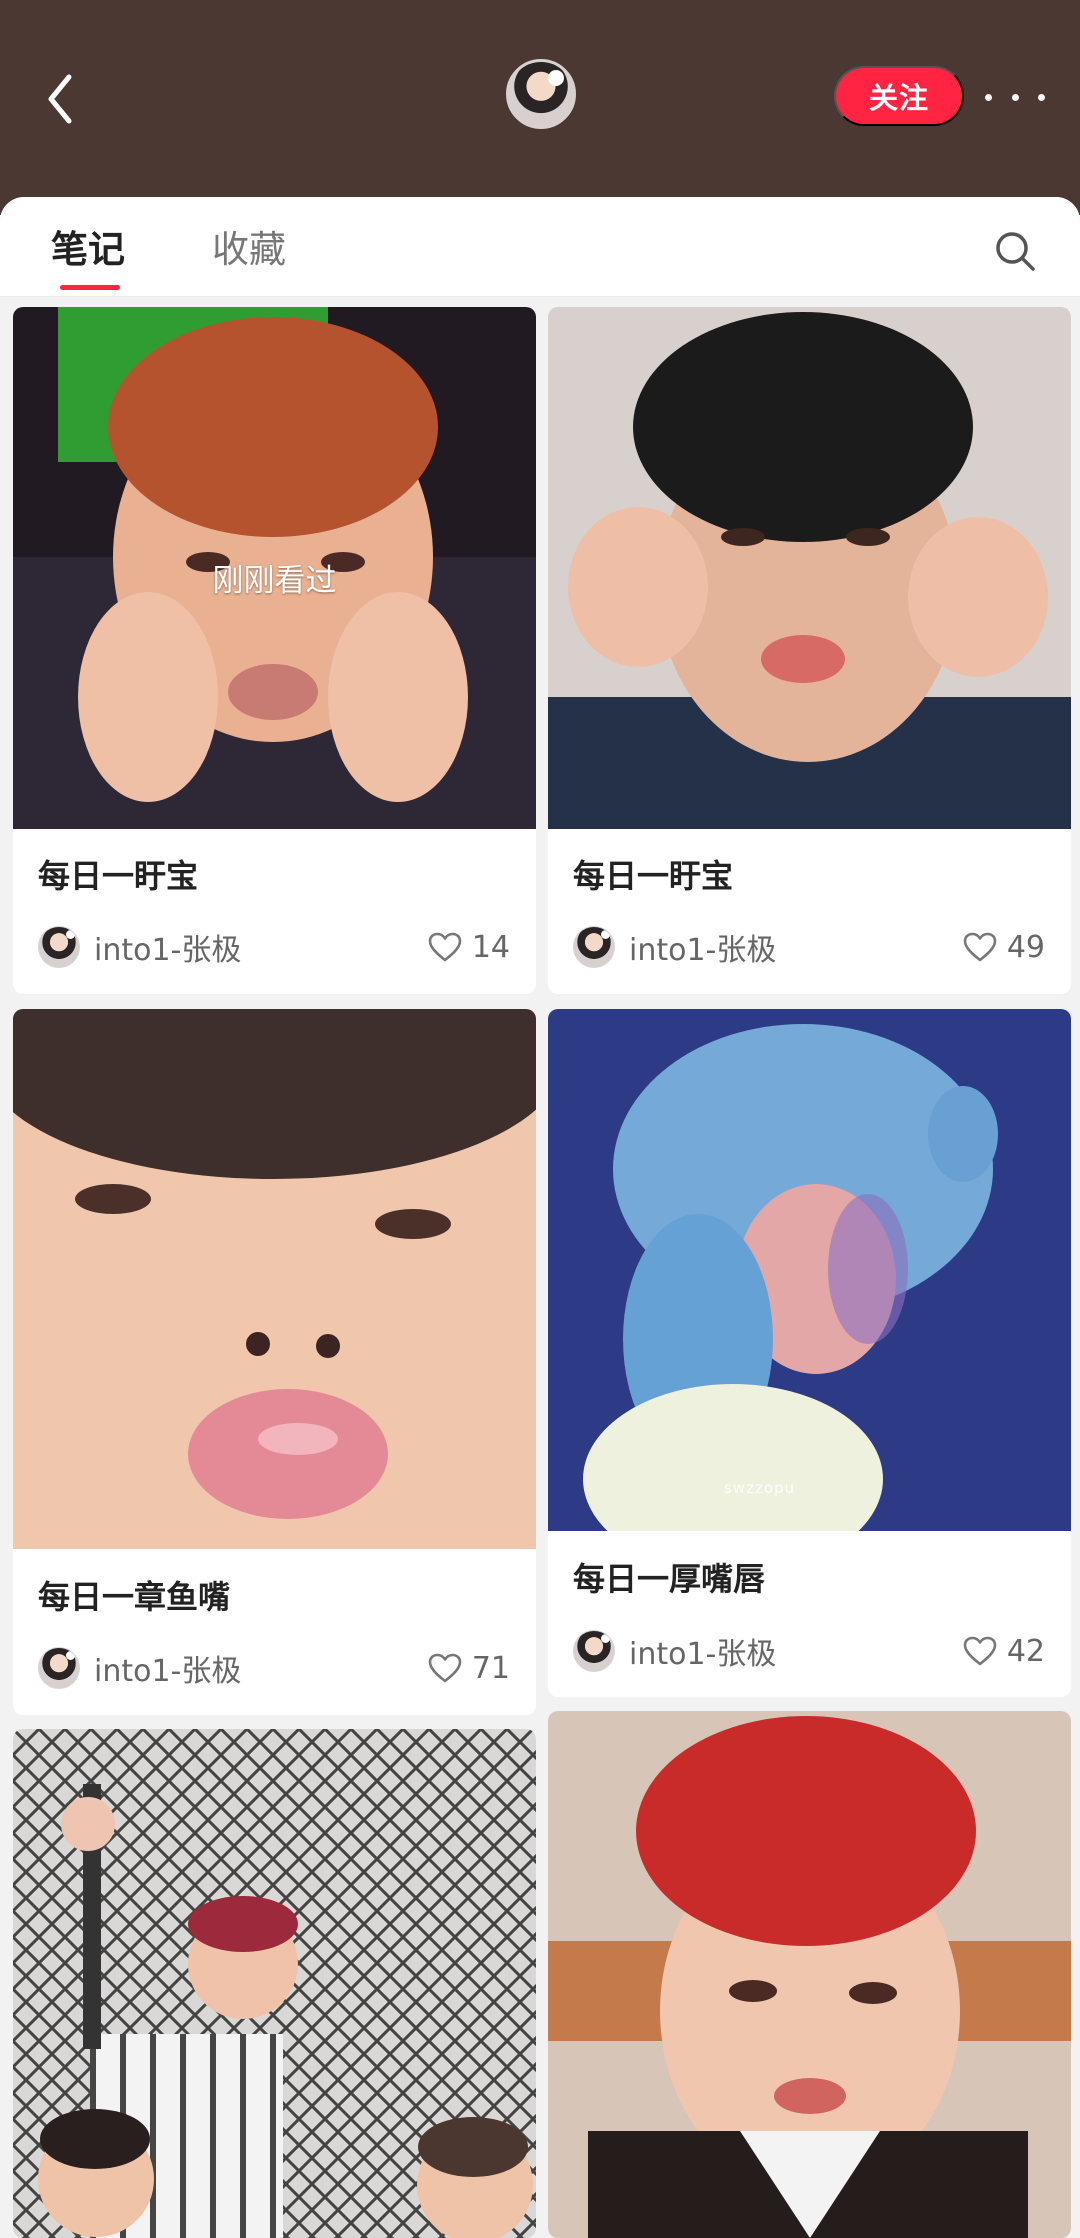  What do you see at coordinates (469, 1668) in the screenshot?
I see `like-button: 71` at bounding box center [469, 1668].